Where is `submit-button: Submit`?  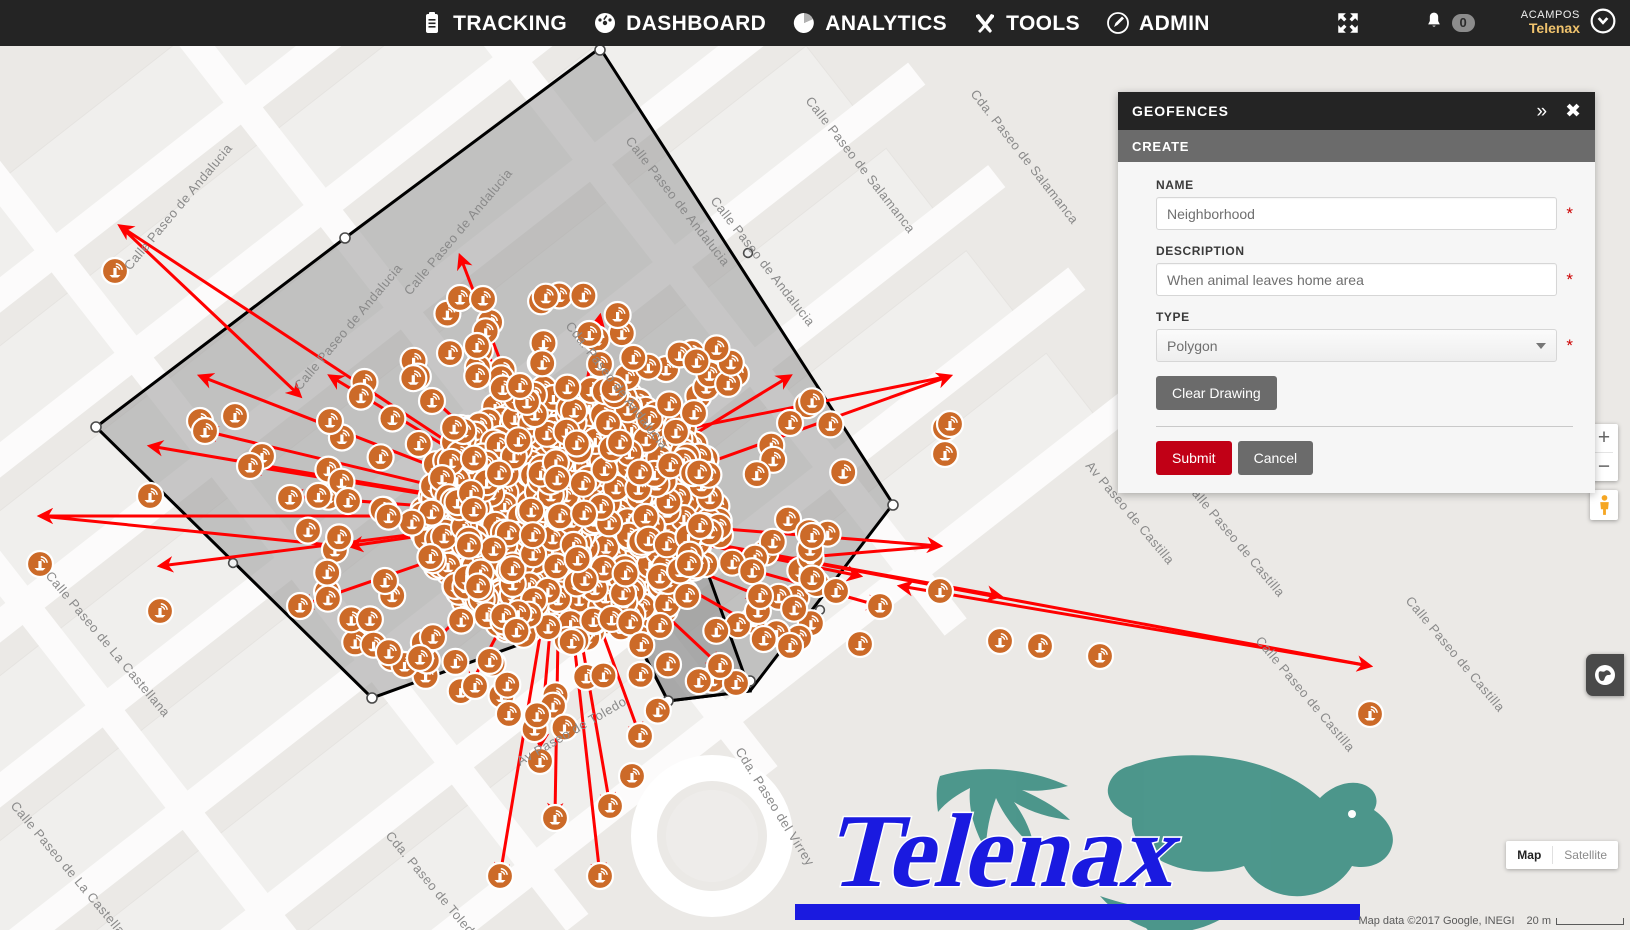
submit-button: Submit is located at coordinates (1194, 458).